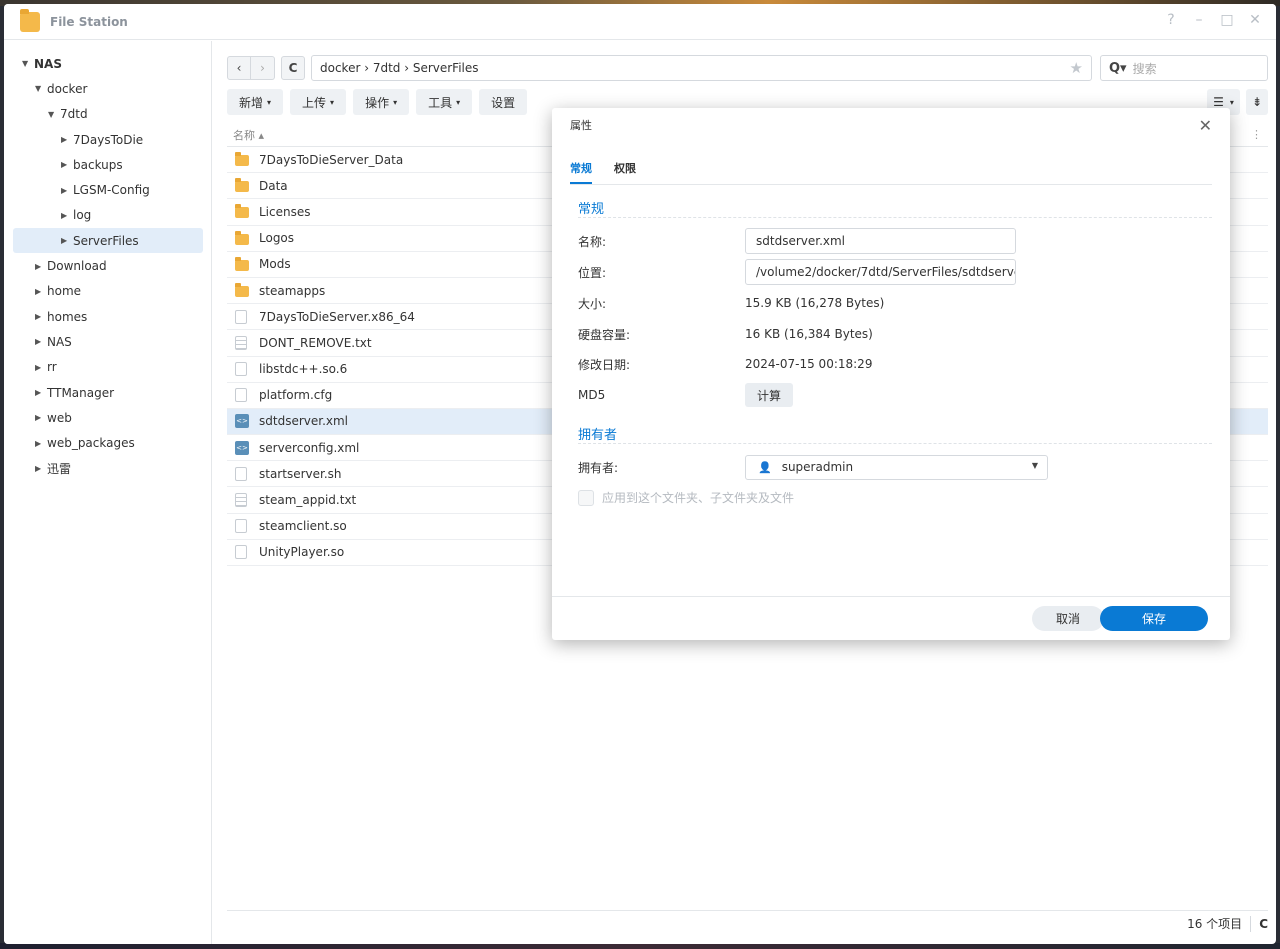 This screenshot has height=949, width=1280. I want to click on sidebar-item-7dtd: ▼ 7dtd, so click(107, 114).